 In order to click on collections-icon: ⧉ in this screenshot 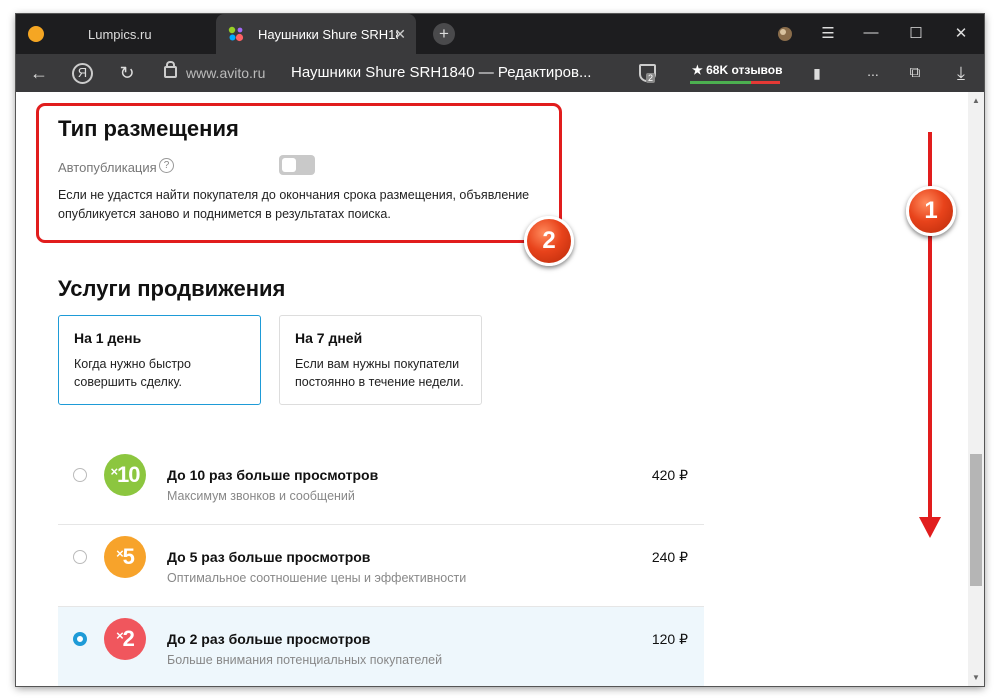, I will do `click(915, 73)`.